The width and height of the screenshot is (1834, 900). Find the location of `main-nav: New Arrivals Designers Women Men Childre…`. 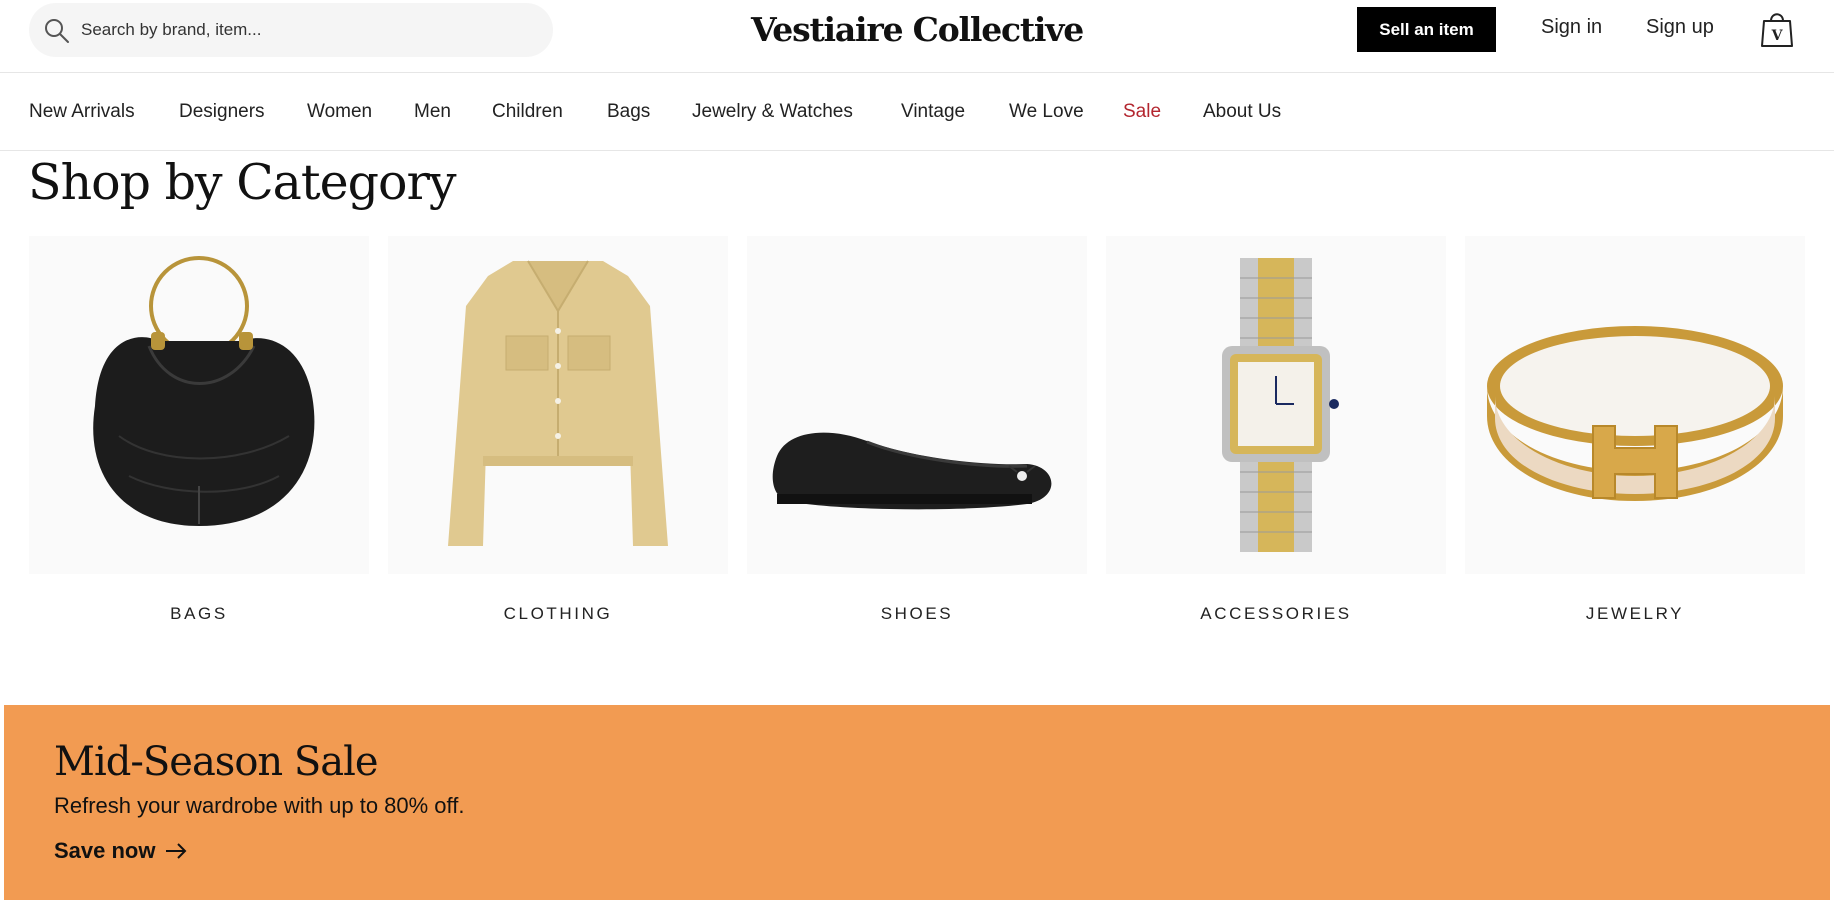

main-nav: New Arrivals Designers Women Men Childre… is located at coordinates (917, 112).